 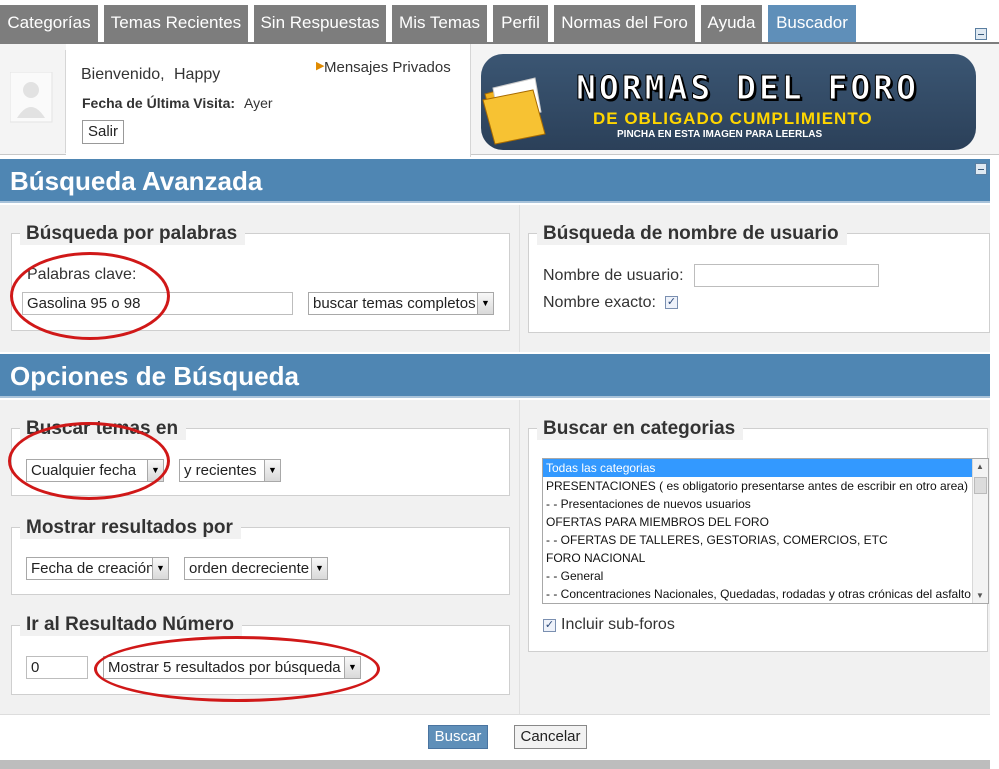 I want to click on category-option: - - Presentaciones de nuevos usuarios, so click(x=765, y=504).